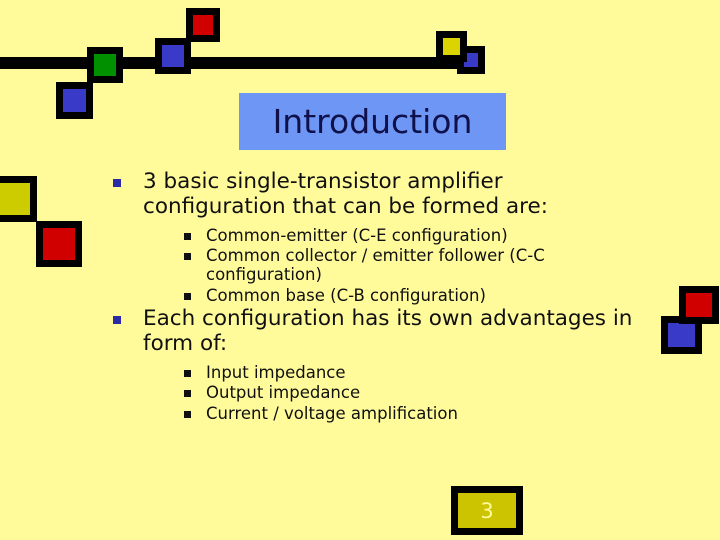 Image resolution: width=720 pixels, height=540 pixels. What do you see at coordinates (357, 235) in the screenshot?
I see `bullet-text: Common-emitter (C-E configuration)` at bounding box center [357, 235].